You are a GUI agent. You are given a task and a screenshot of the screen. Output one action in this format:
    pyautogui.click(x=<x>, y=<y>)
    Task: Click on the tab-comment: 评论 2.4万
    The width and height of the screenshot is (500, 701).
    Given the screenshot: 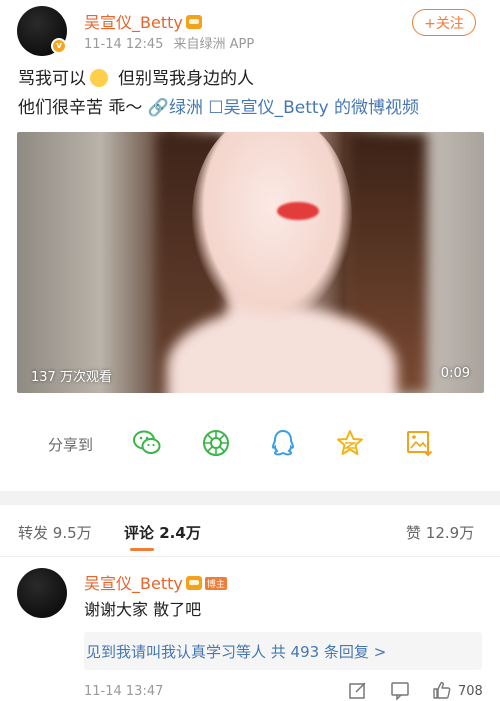 What is the action you would take?
    pyautogui.click(x=162, y=532)
    